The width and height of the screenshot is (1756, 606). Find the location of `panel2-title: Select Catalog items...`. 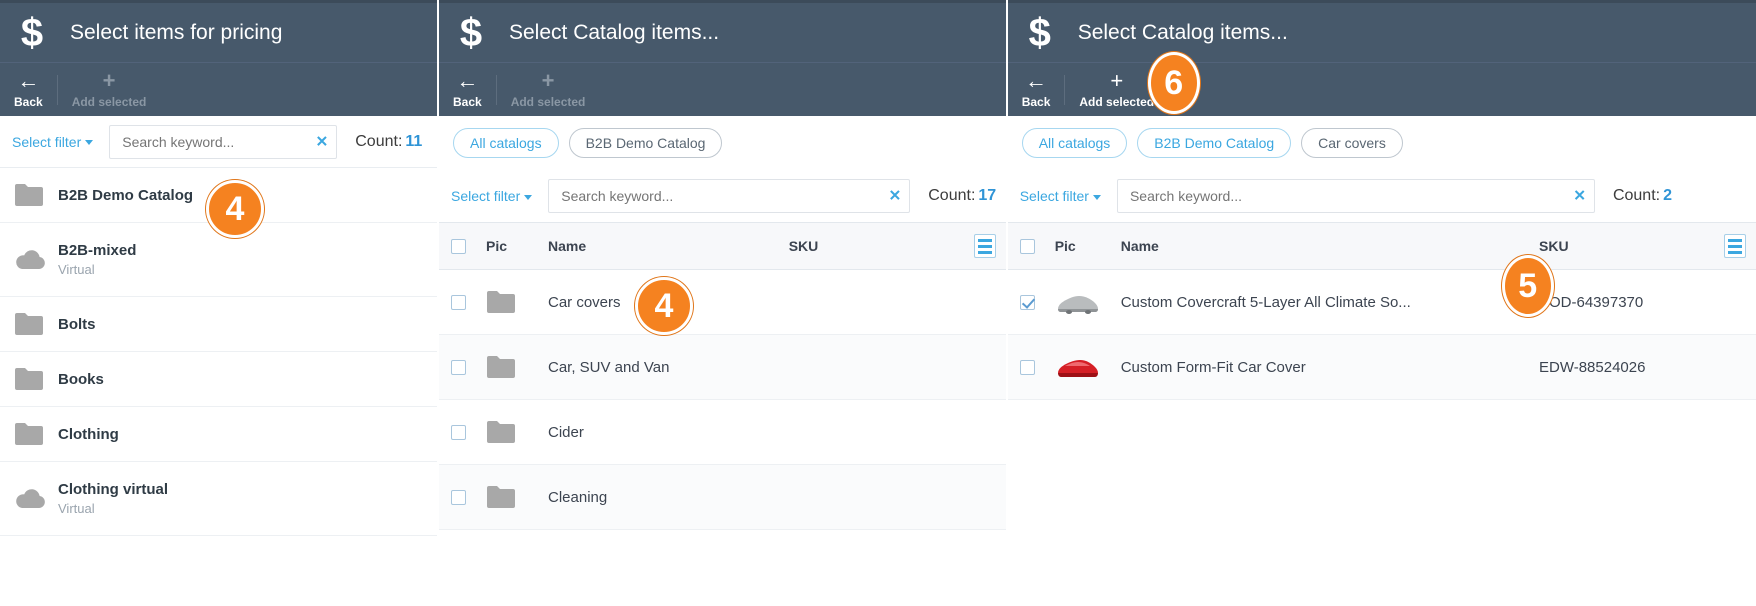

panel2-title: Select Catalog items... is located at coordinates (614, 32).